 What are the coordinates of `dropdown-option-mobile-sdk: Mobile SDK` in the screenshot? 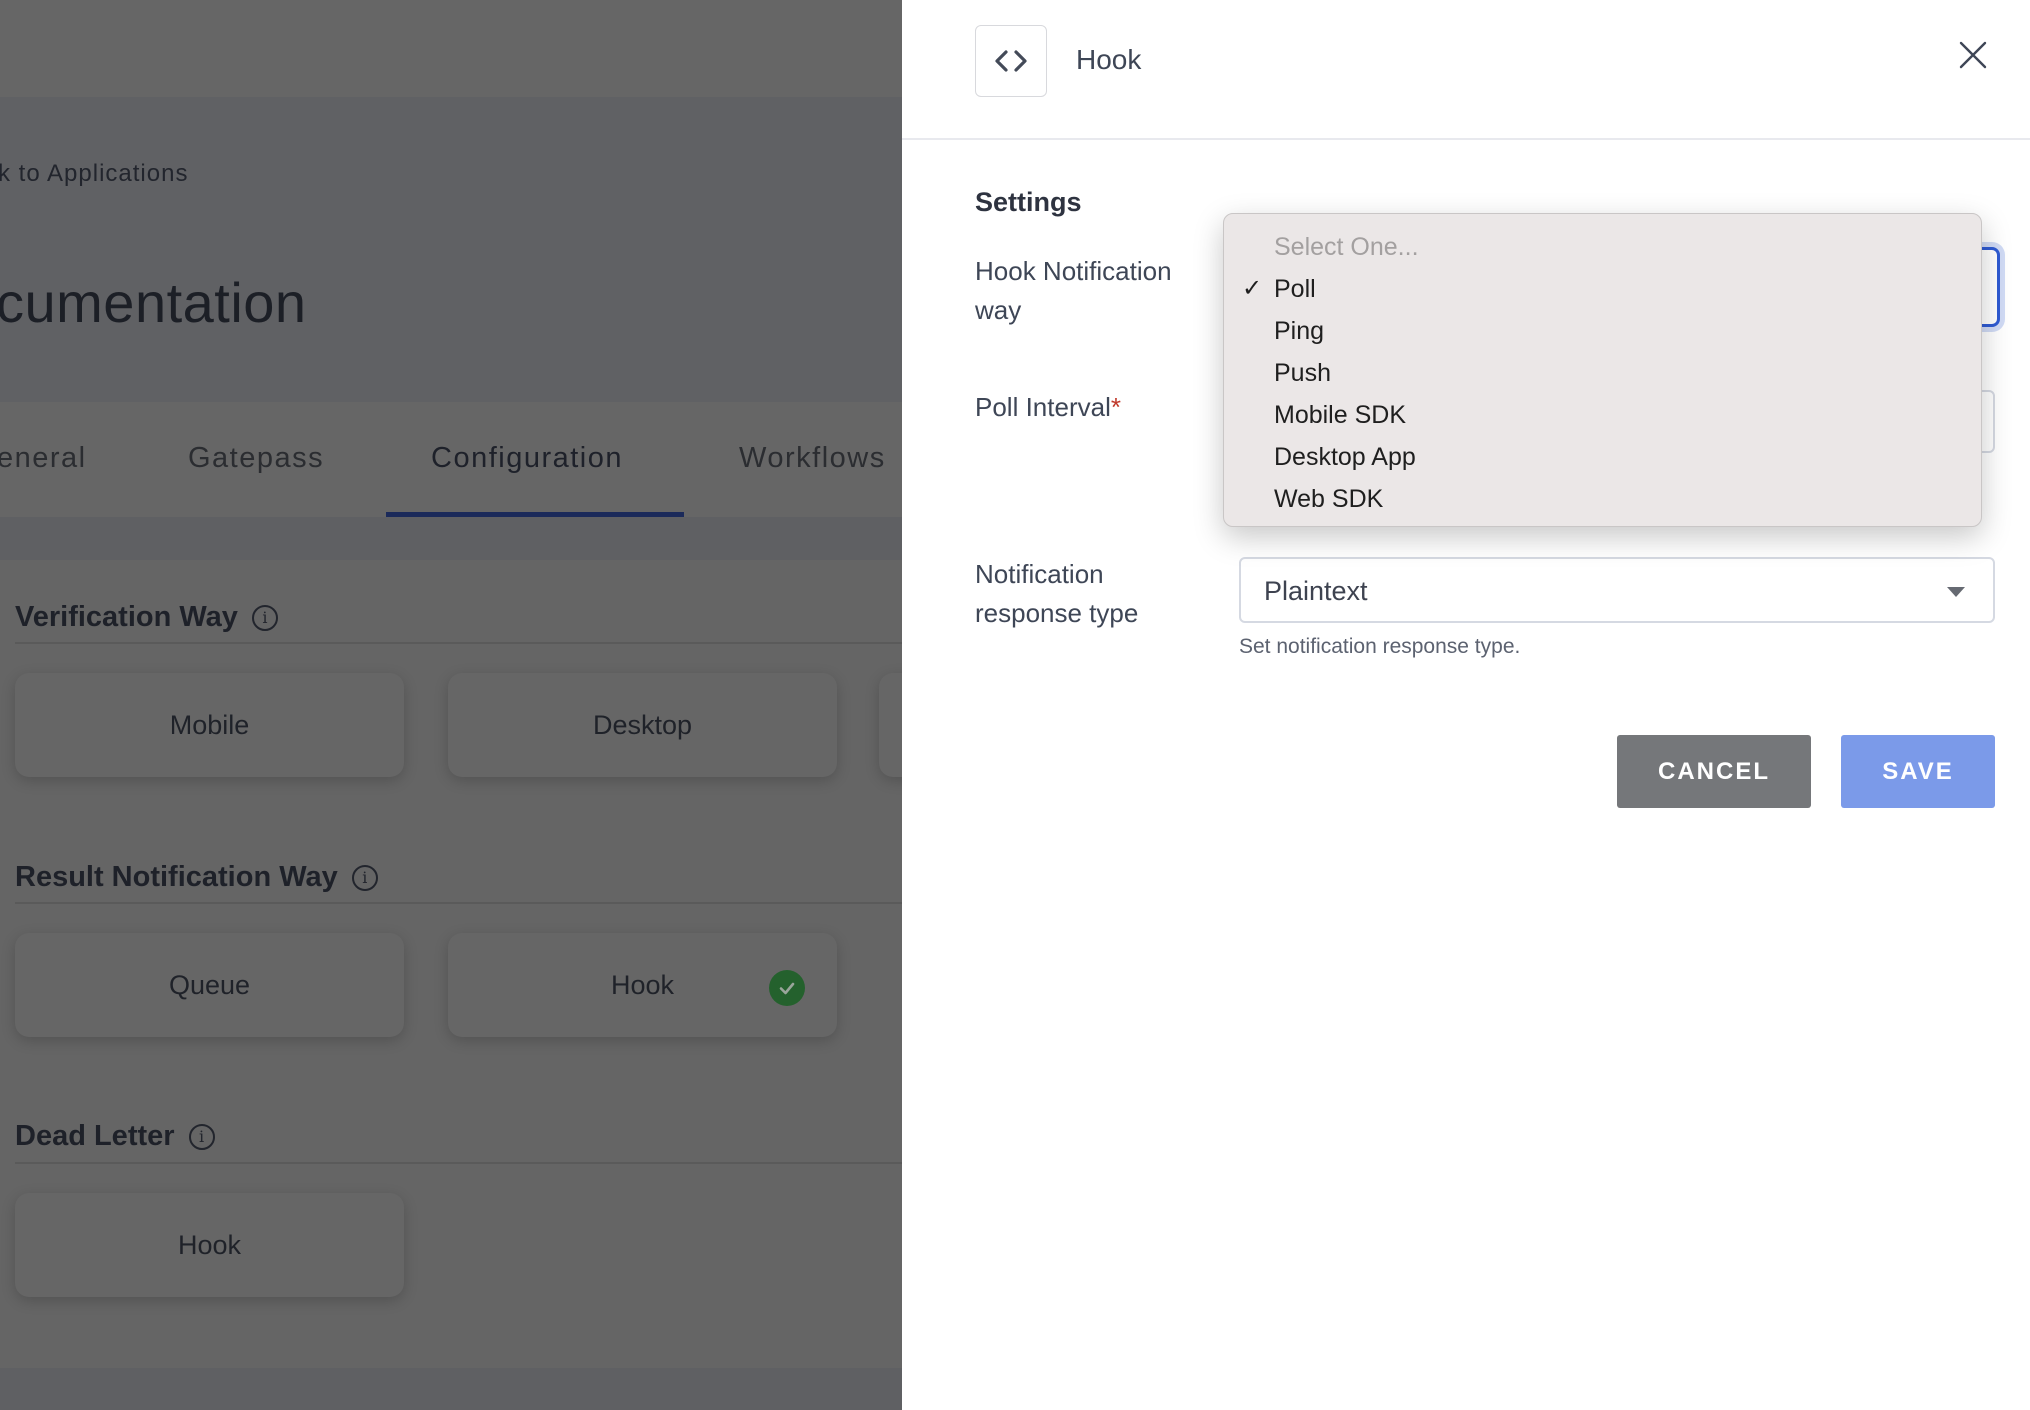 It's located at (1602, 415).